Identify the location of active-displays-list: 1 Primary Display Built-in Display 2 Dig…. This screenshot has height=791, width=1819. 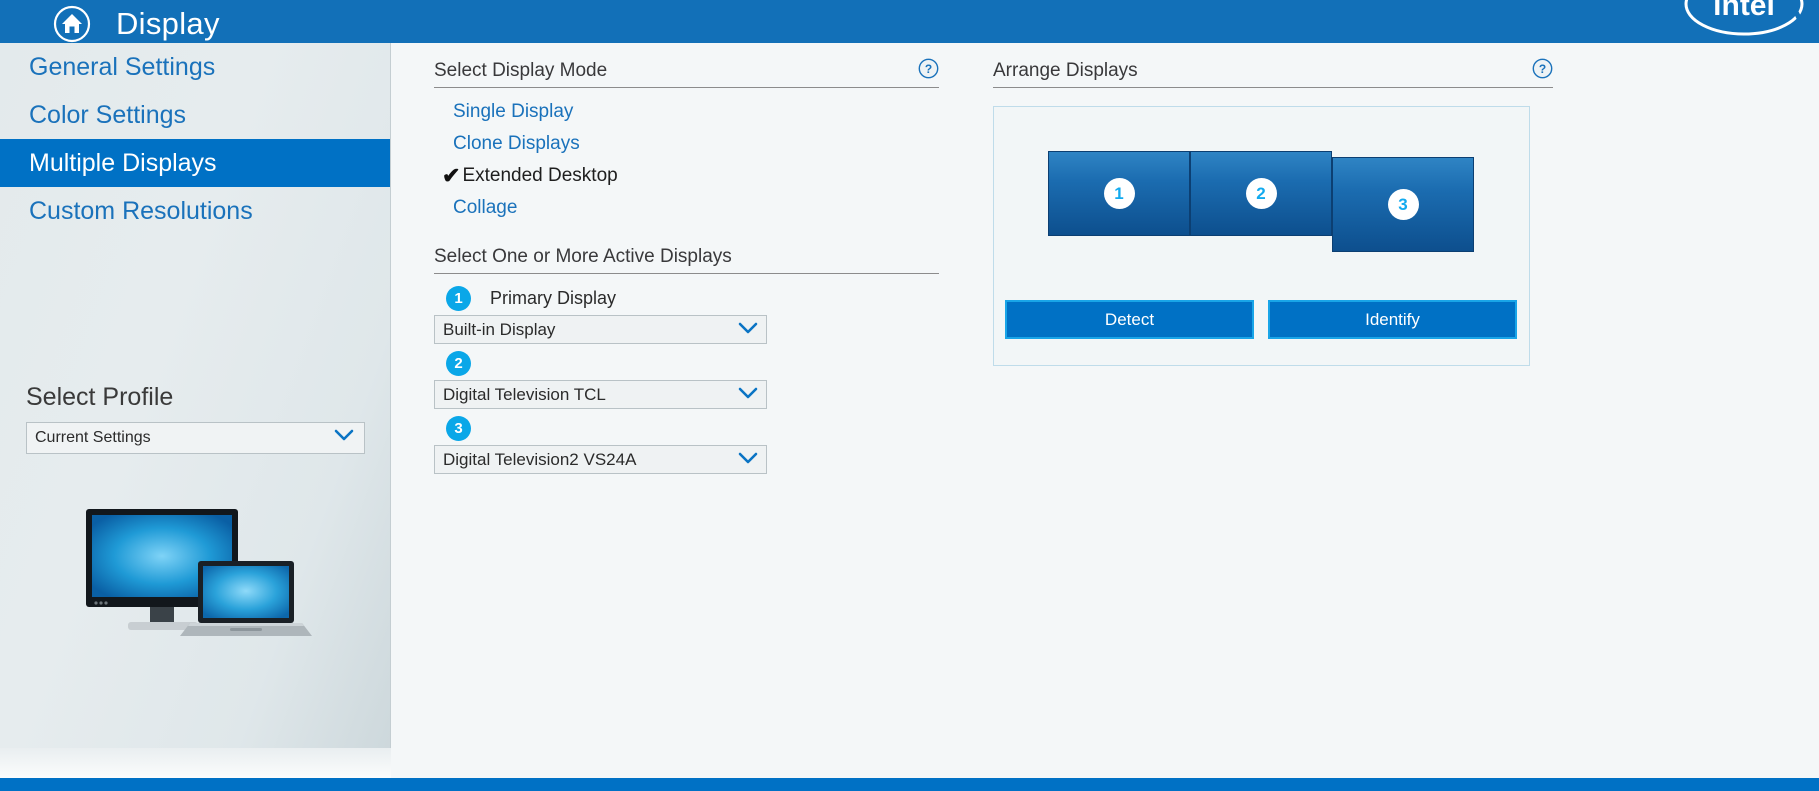
(686, 378).